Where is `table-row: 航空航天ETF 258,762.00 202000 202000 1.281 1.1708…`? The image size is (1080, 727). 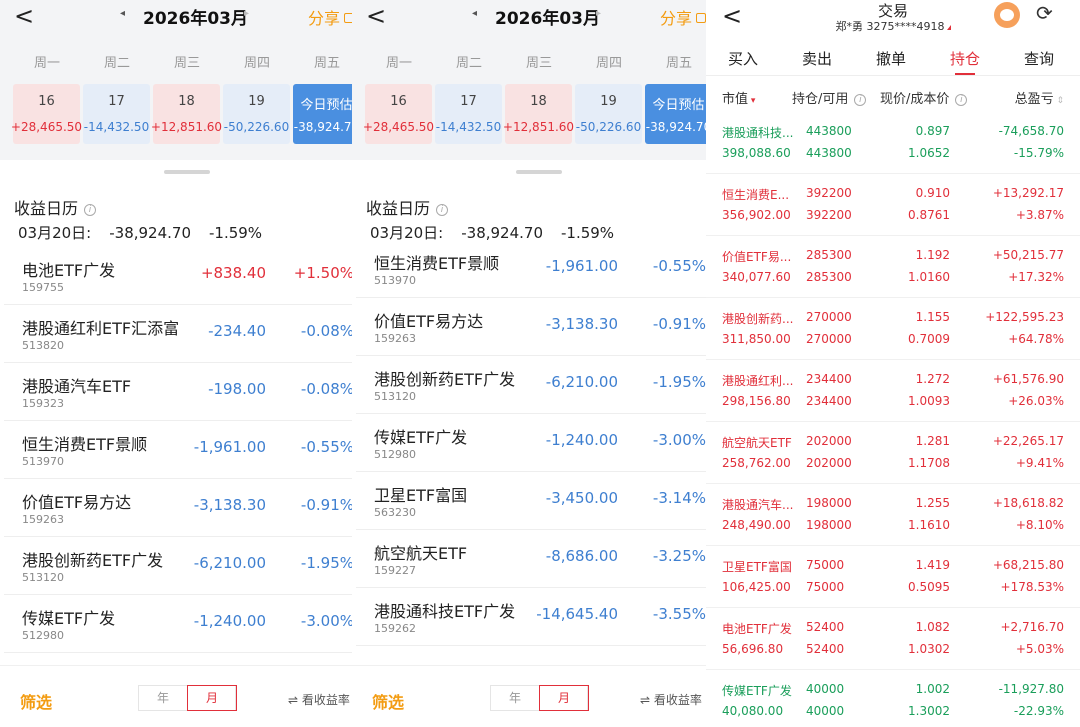
table-row: 航空航天ETF 258,762.00 202000 202000 1.281 1.1708… is located at coordinates (893, 453).